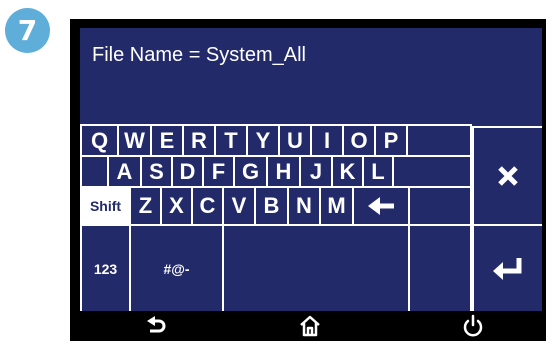 This screenshot has width=546, height=341. What do you see at coordinates (157, 172) in the screenshot?
I see `key-s: S` at bounding box center [157, 172].